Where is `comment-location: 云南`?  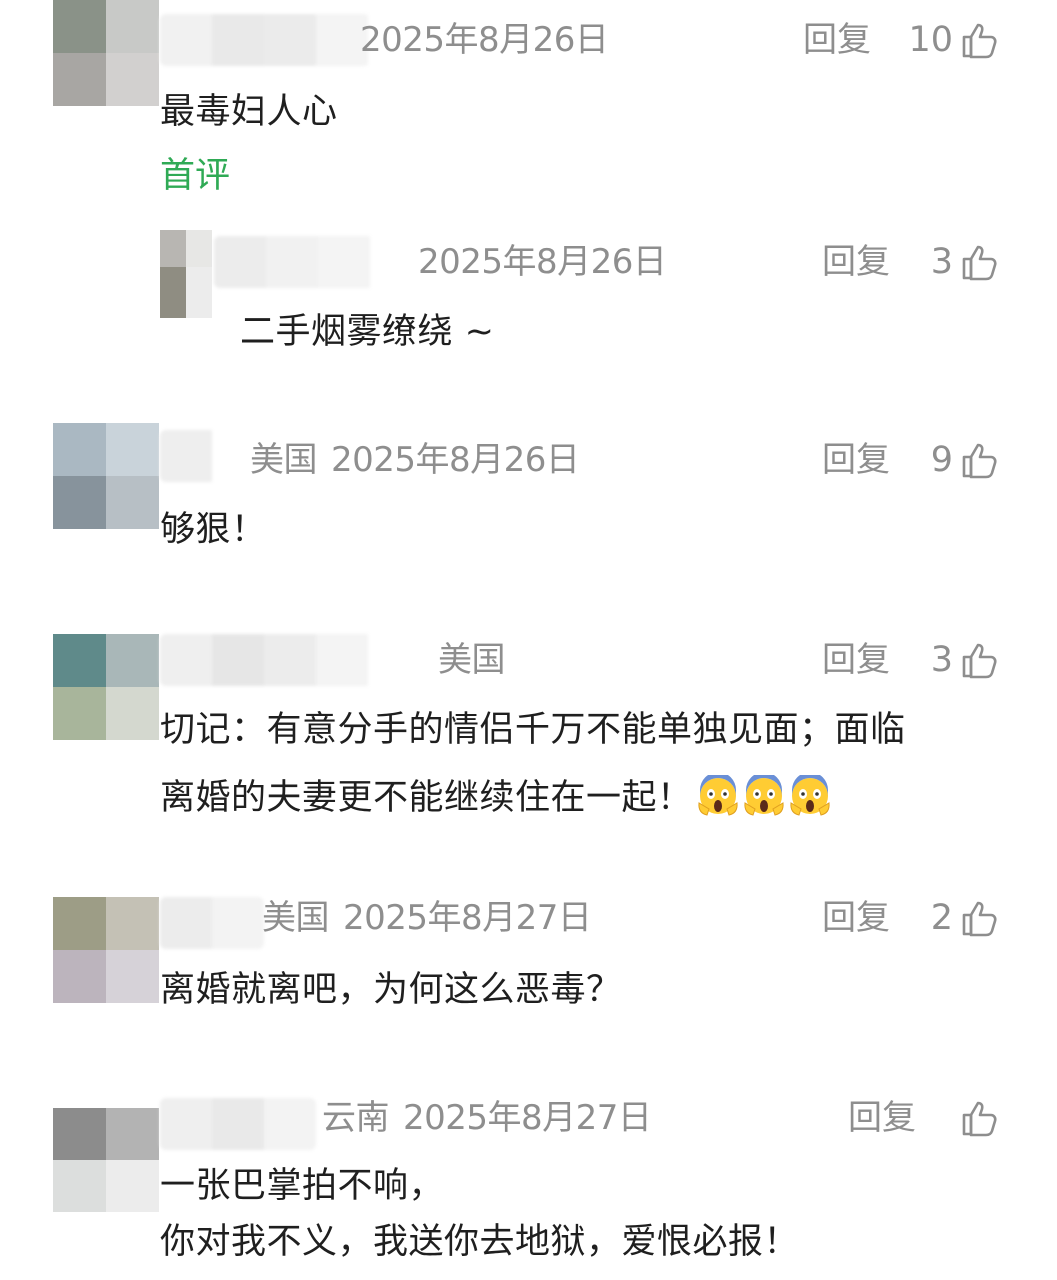 comment-location: 云南 is located at coordinates (356, 1118).